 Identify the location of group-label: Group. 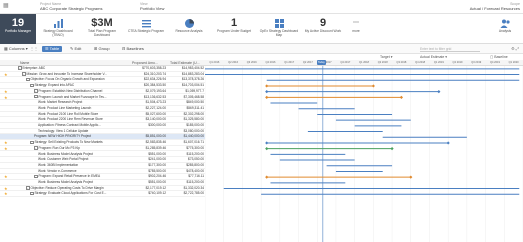
(104, 48).